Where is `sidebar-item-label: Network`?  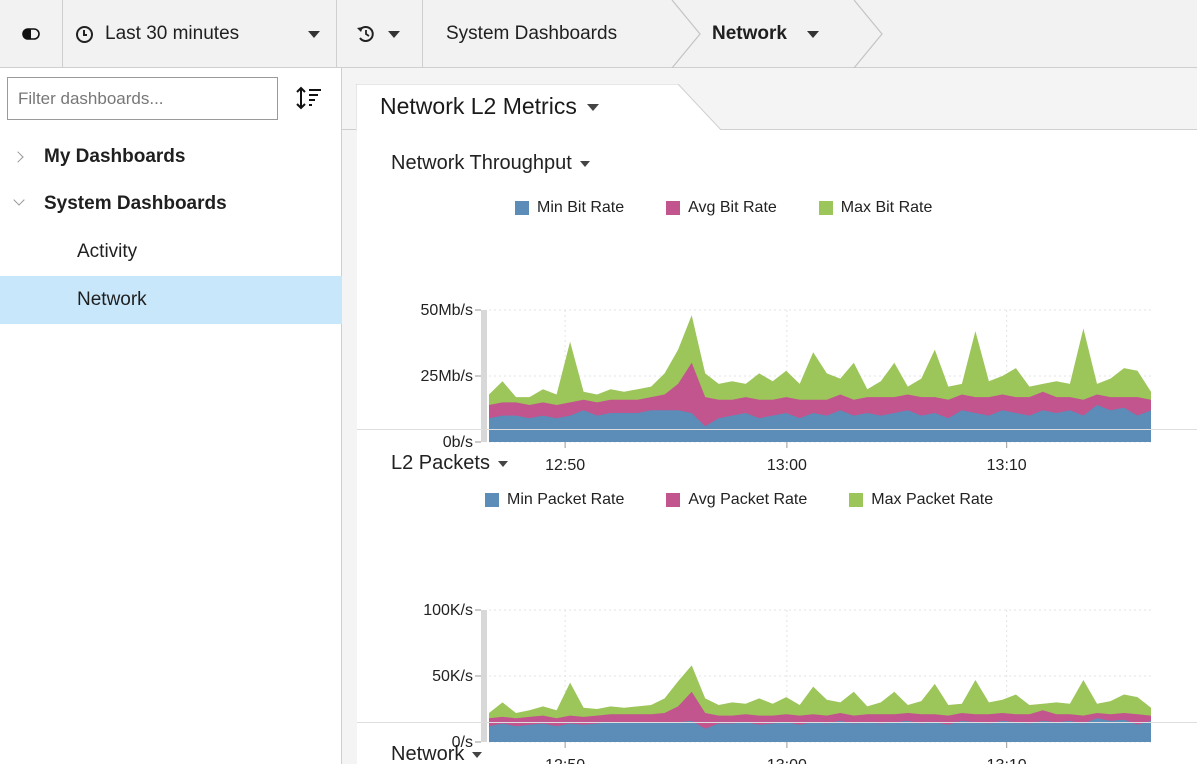 sidebar-item-label: Network is located at coordinates (112, 299).